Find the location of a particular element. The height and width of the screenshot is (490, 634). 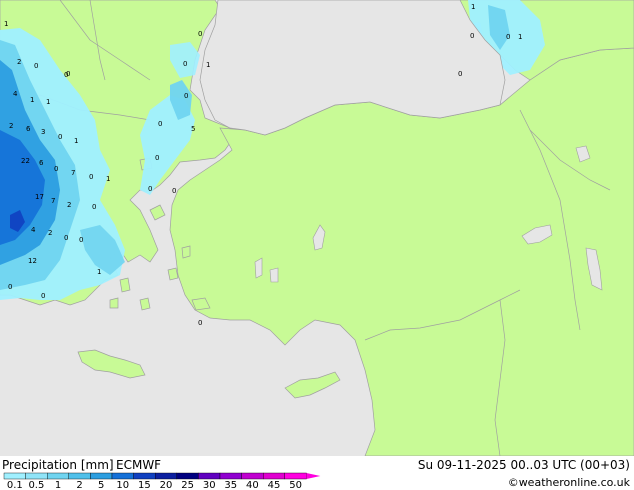

scale-tick-label: 15 is located at coordinates (144, 485).